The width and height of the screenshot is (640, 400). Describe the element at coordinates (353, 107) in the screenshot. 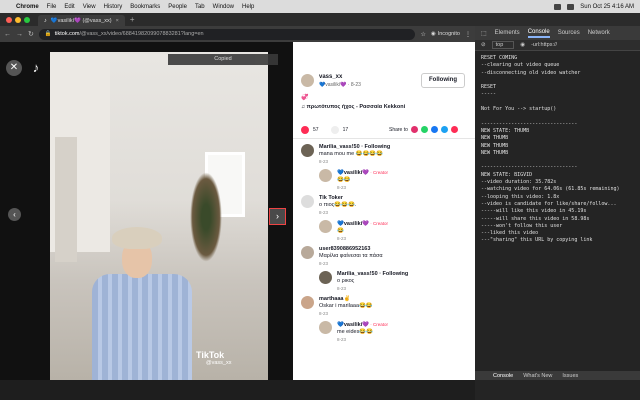

I see `sound-link: ♫ πρωτότυπος ήχος - Ρασσαία Κekkoni` at that location.